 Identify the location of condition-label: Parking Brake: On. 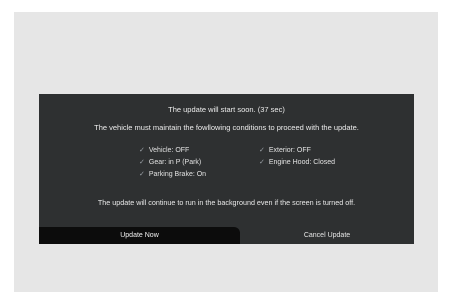
(177, 174).